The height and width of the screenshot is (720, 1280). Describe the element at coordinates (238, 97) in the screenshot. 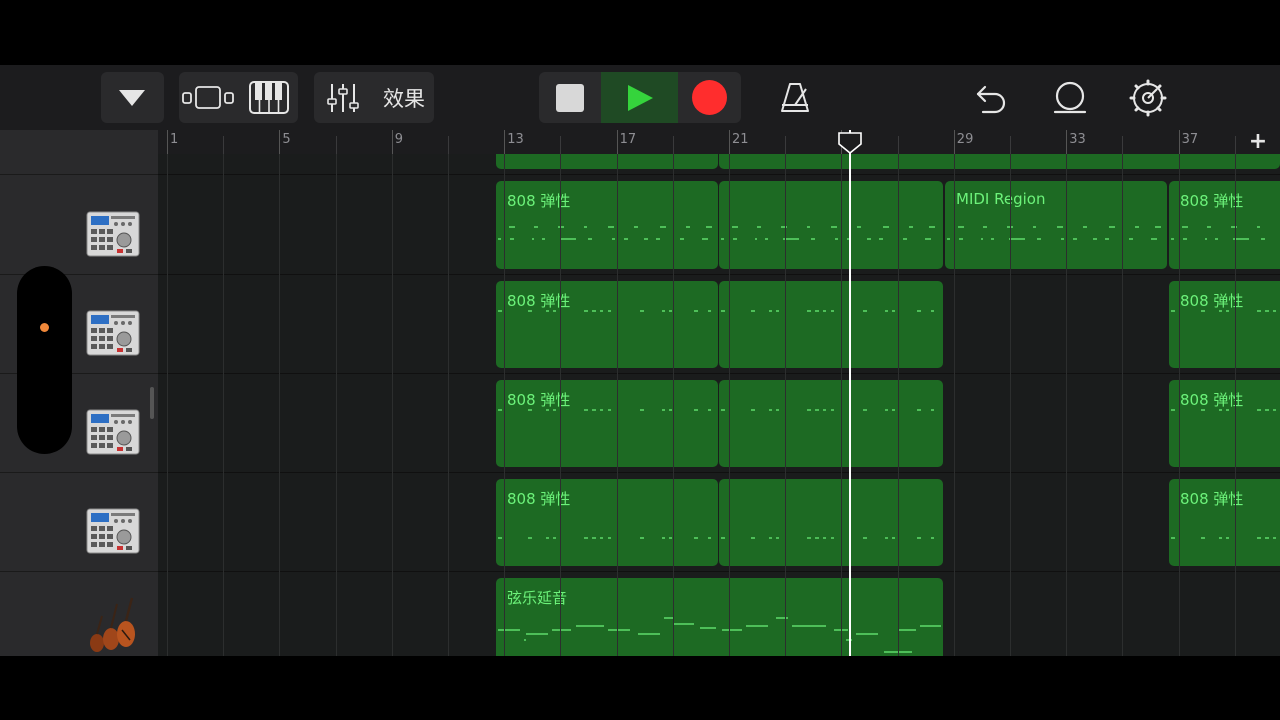

I see `view-switcher` at that location.